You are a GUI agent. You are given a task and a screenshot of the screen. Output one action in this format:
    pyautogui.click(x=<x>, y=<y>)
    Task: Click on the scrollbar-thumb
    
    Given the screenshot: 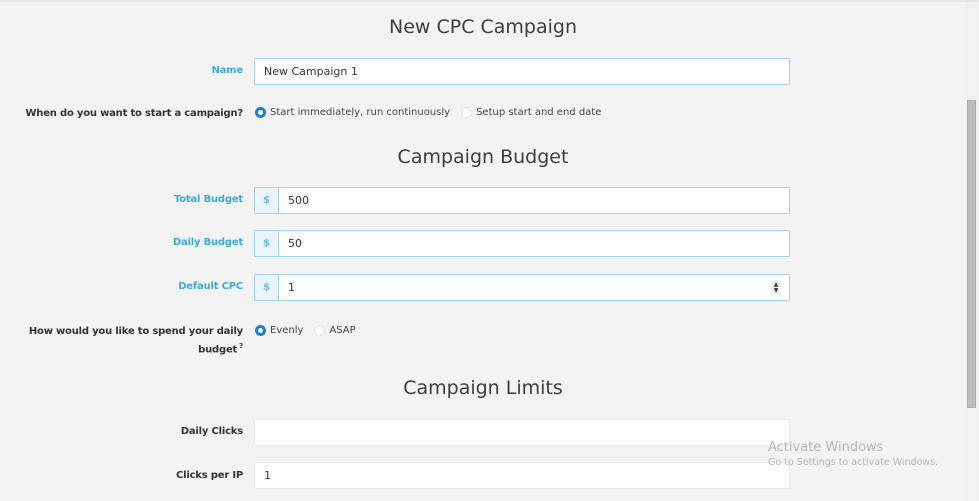 What is the action you would take?
    pyautogui.click(x=971, y=254)
    